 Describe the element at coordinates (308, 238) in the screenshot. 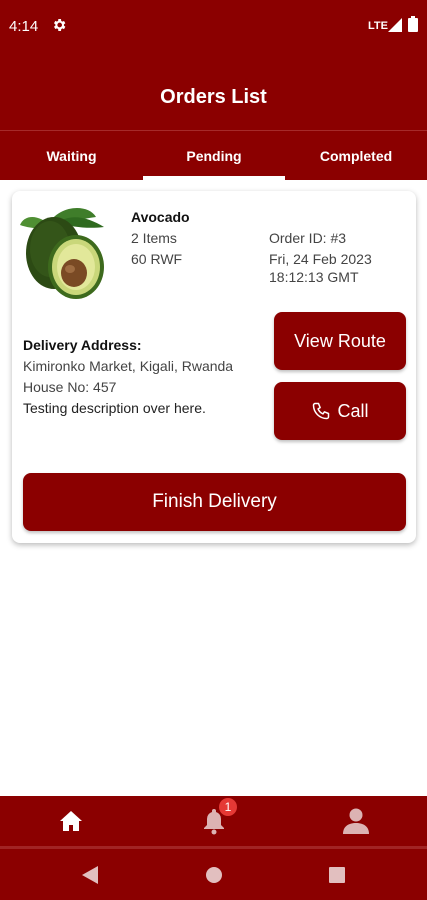

I see `order-id: Order ID: #3` at that location.